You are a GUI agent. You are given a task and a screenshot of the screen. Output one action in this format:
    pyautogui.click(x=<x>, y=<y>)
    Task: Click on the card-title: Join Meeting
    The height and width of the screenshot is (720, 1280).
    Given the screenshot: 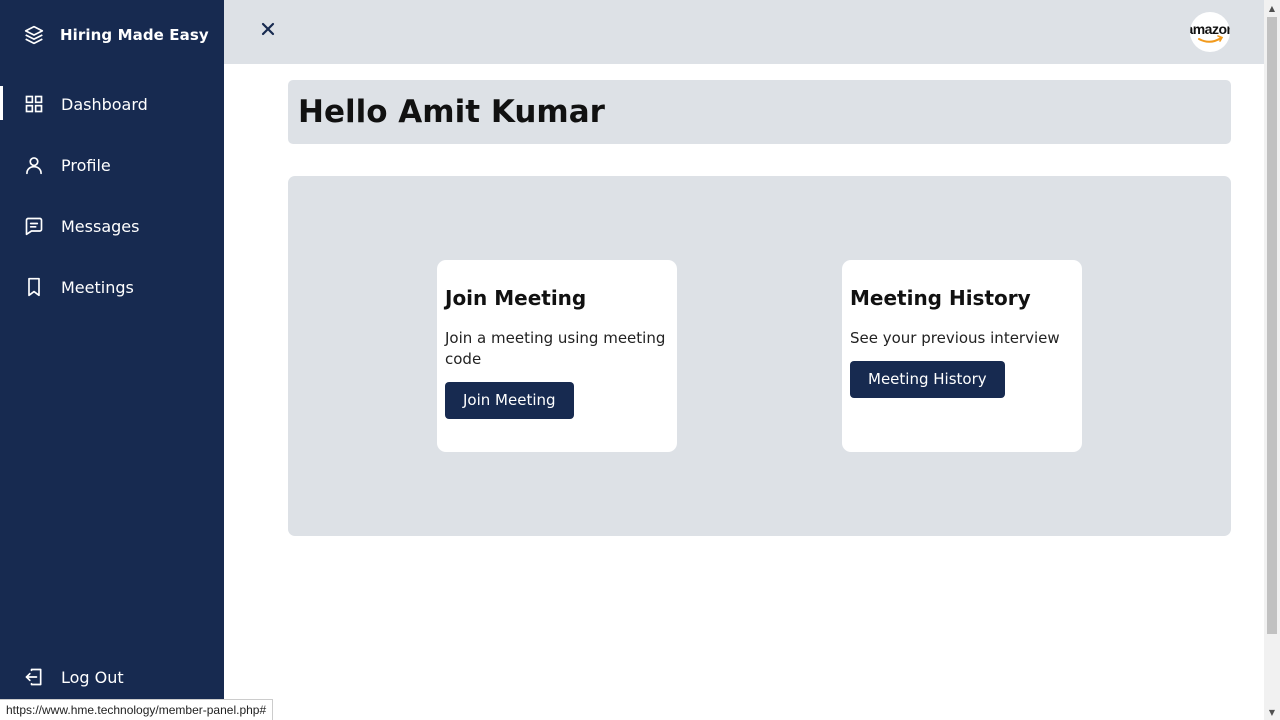 What is the action you would take?
    pyautogui.click(x=516, y=298)
    